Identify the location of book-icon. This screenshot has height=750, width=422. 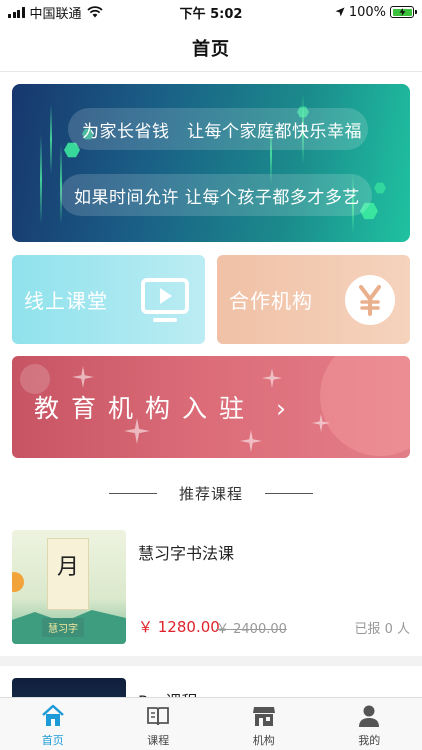
(158, 716).